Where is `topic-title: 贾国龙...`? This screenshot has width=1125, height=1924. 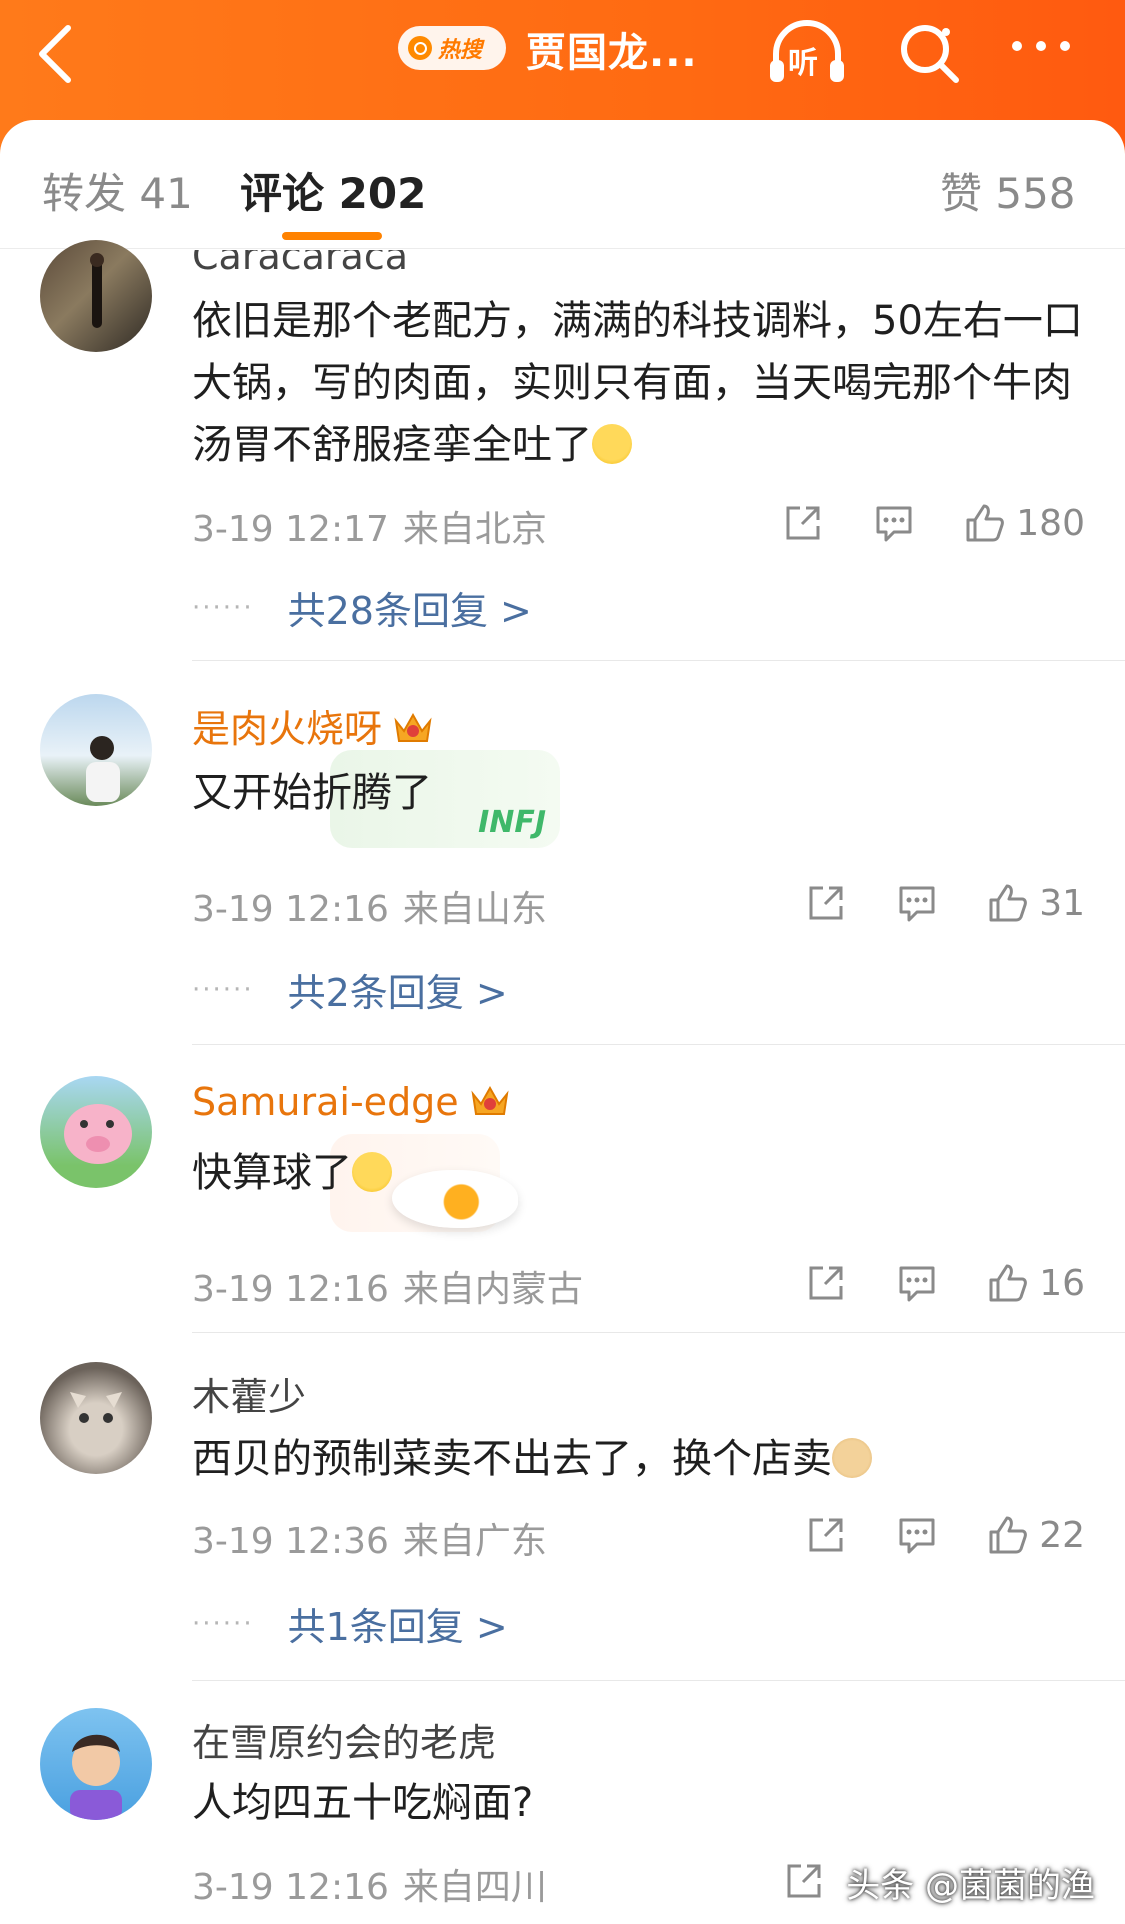
topic-title: 贾国龙... is located at coordinates (612, 49).